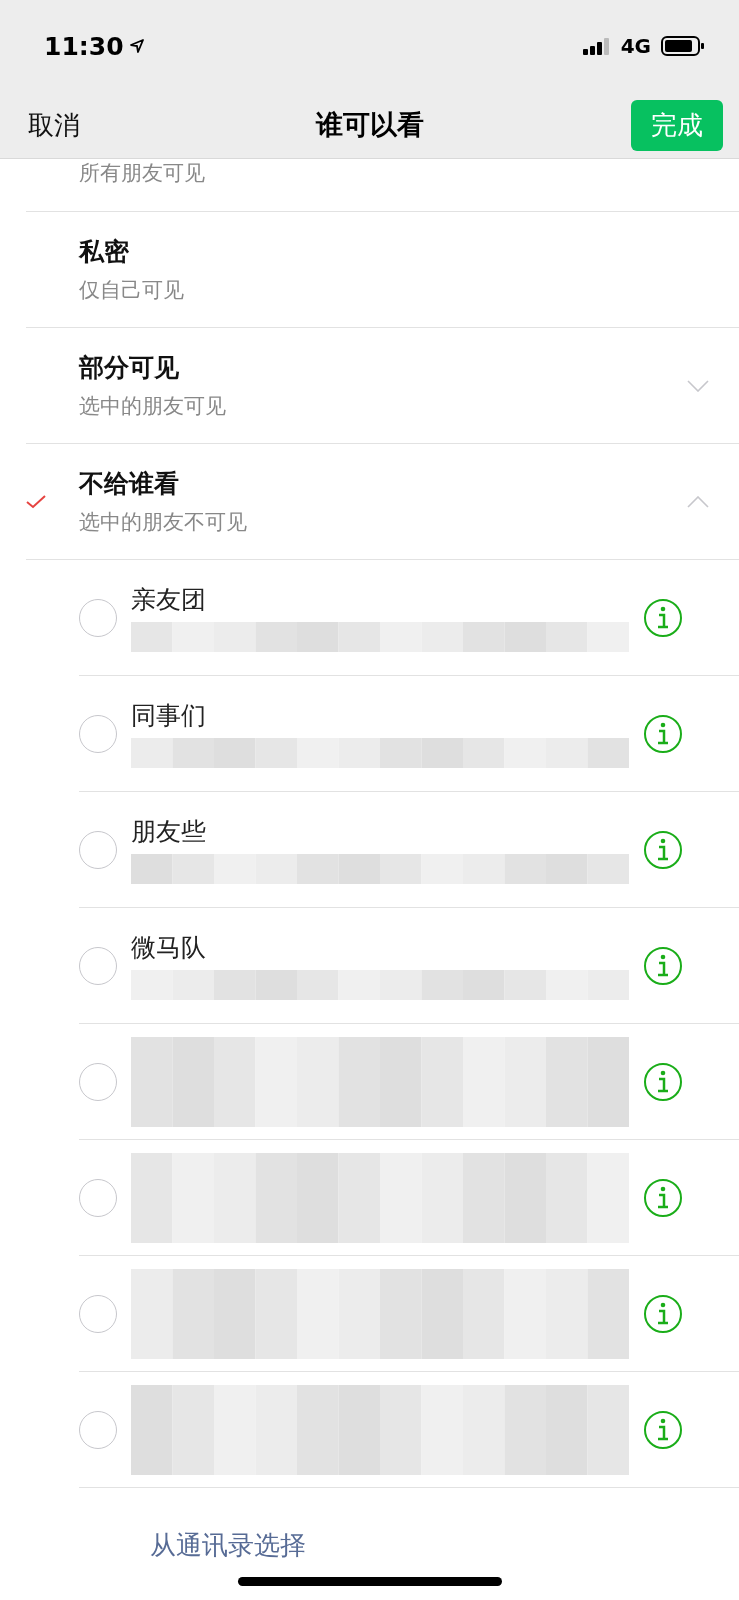 The width and height of the screenshot is (739, 1600). What do you see at coordinates (169, 716) in the screenshot?
I see `group-name: 同事们` at bounding box center [169, 716].